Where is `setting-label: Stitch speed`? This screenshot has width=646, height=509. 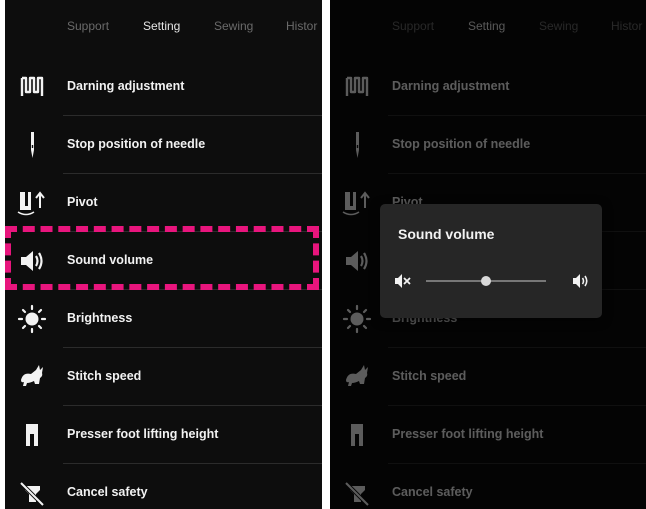
setting-label: Stitch speed is located at coordinates (104, 376).